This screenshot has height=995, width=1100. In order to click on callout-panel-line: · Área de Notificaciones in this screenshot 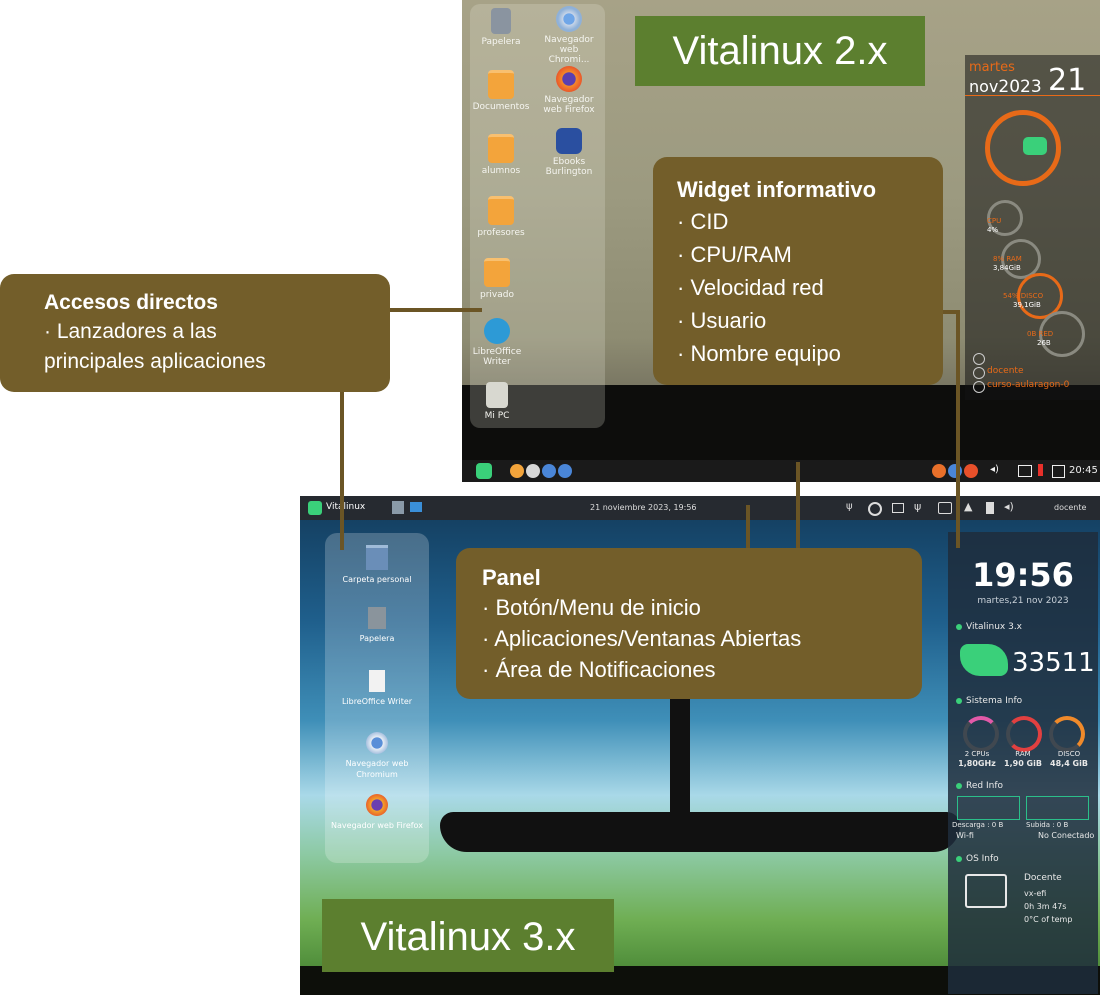, I will do `click(599, 669)`.